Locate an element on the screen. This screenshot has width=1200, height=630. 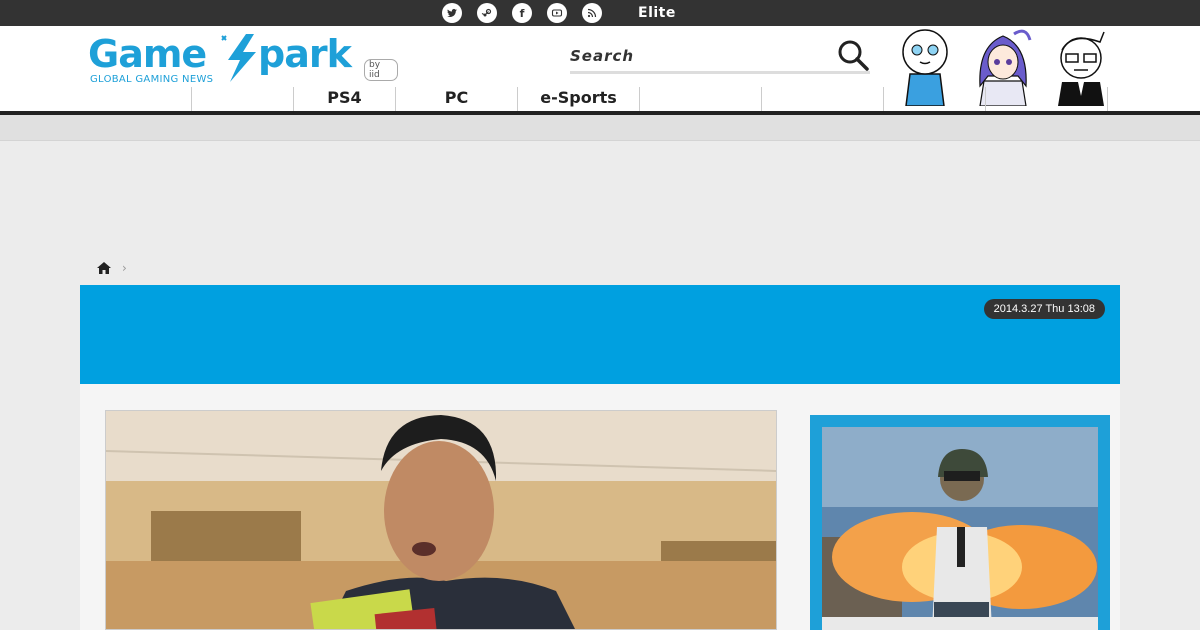
youtube-icon is located at coordinates (557, 13).